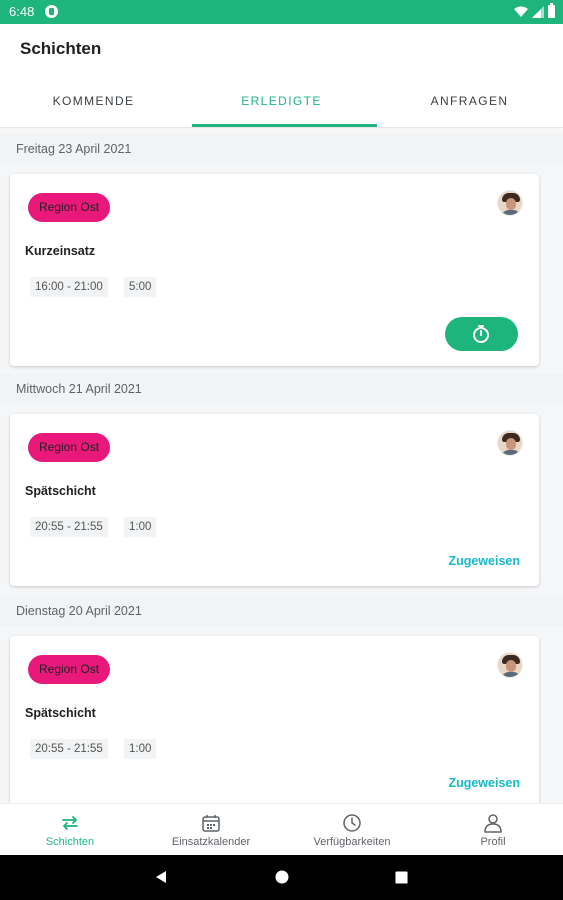  I want to click on home-icon, so click(282, 877).